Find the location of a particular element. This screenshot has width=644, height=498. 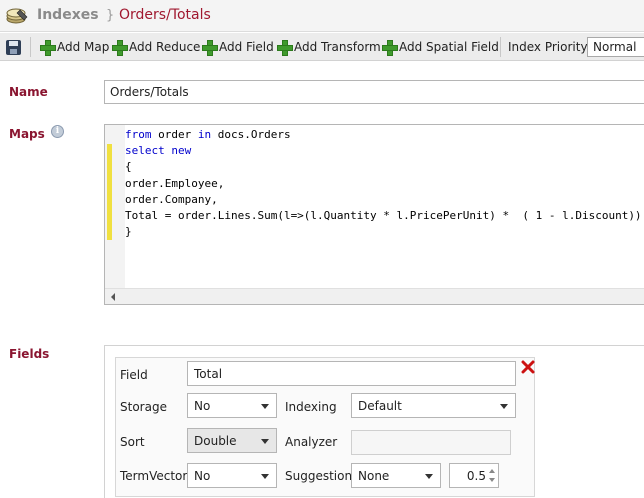

storage-value: No is located at coordinates (202, 406).